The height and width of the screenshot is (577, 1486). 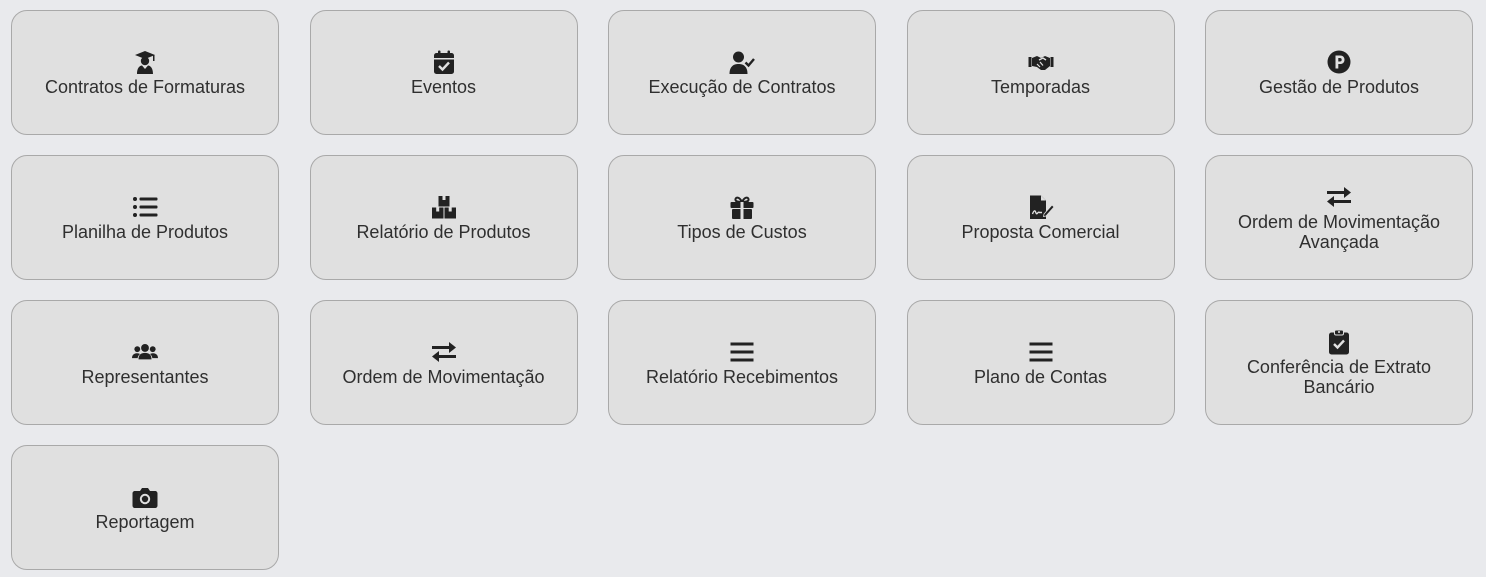 I want to click on tile-label: Relatório Recebimentos, so click(x=742, y=376).